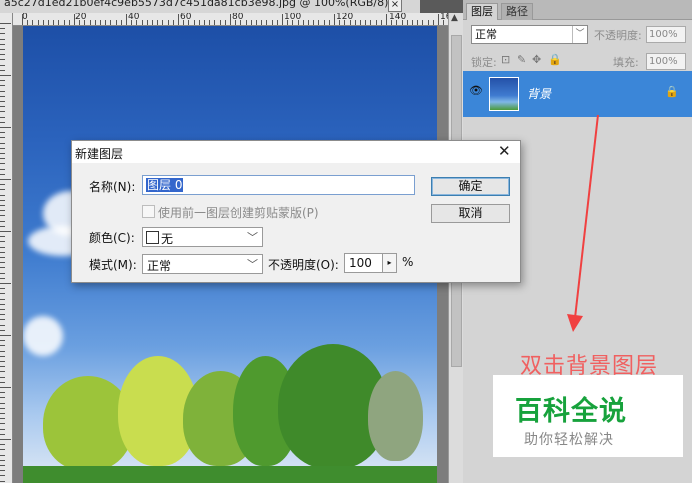  Describe the element at coordinates (529, 34) in the screenshot. I see `blend-mode-select: 正常 ﹀` at that location.